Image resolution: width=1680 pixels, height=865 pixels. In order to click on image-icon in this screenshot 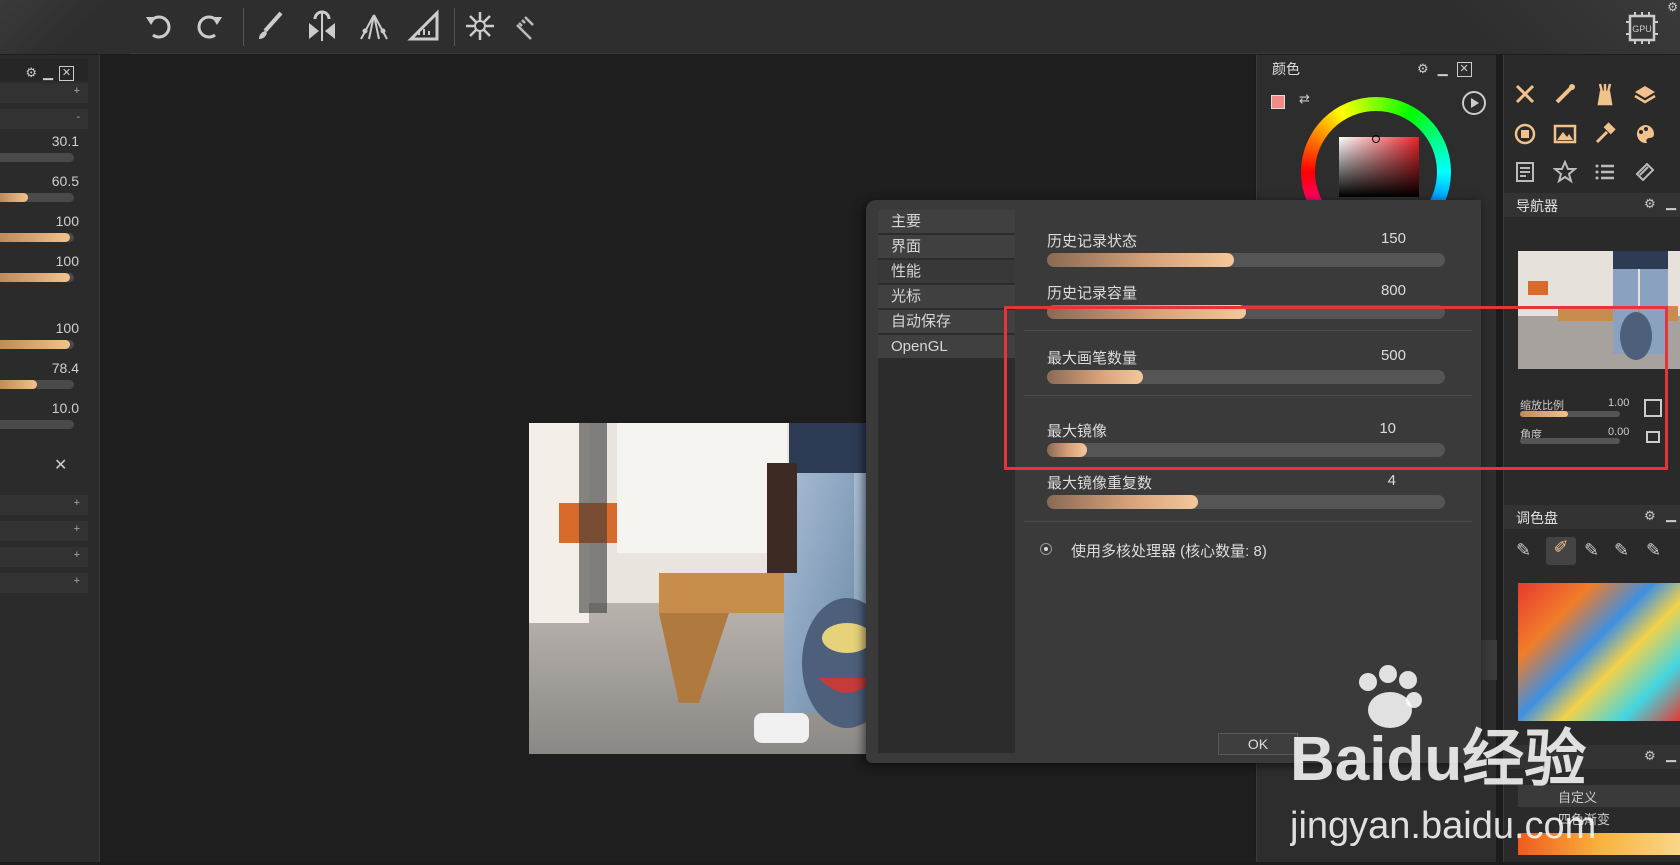, I will do `click(1565, 134)`.